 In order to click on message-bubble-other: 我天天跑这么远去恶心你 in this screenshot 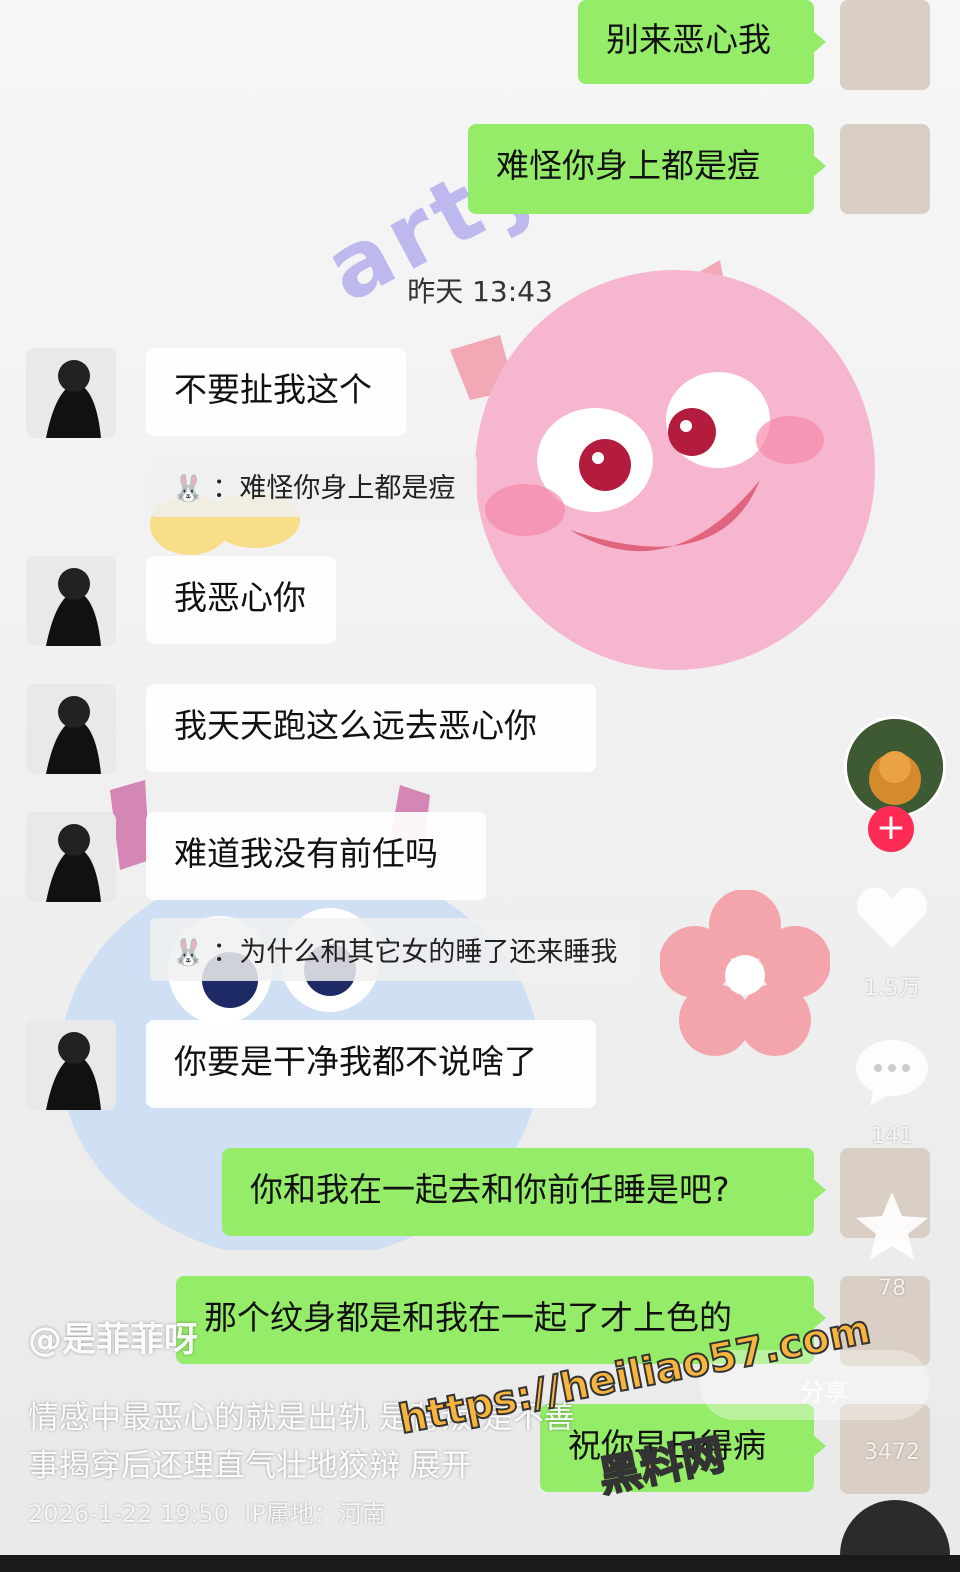, I will do `click(371, 728)`.